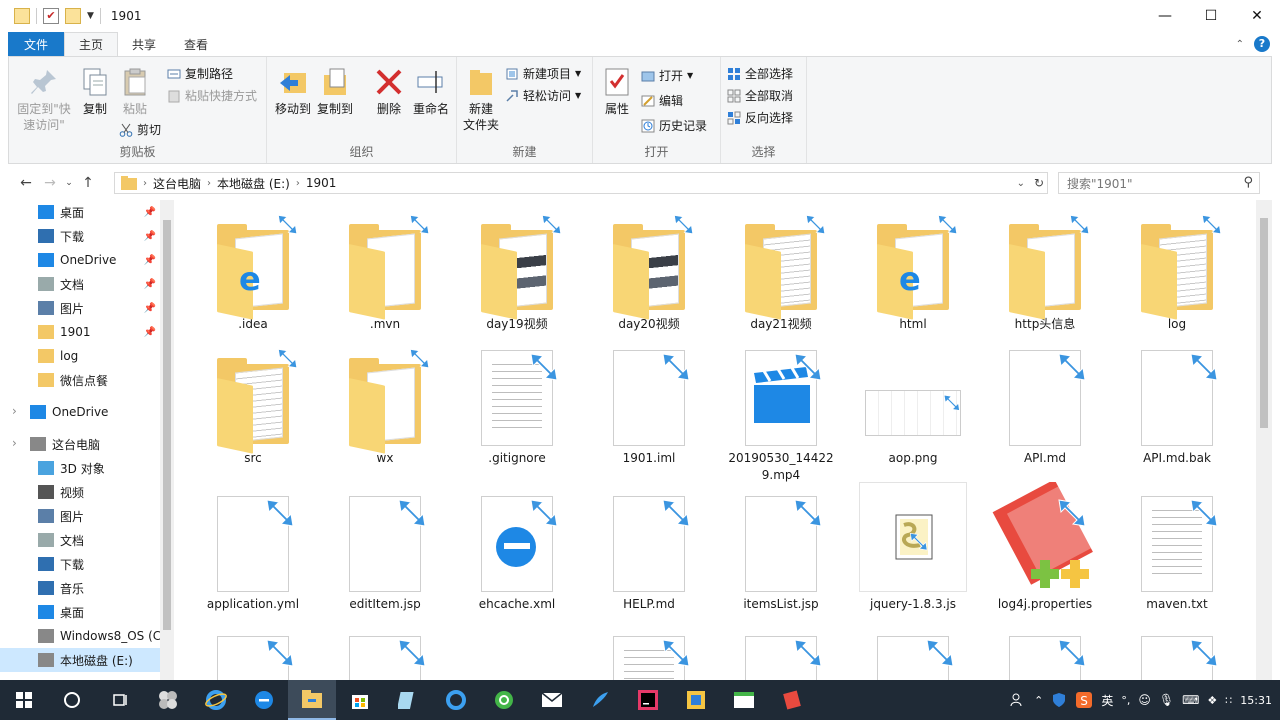 Image resolution: width=1280 pixels, height=720 pixels. What do you see at coordinates (1190, 700) in the screenshot?
I see `keyboard-icon: ⌨` at bounding box center [1190, 700].